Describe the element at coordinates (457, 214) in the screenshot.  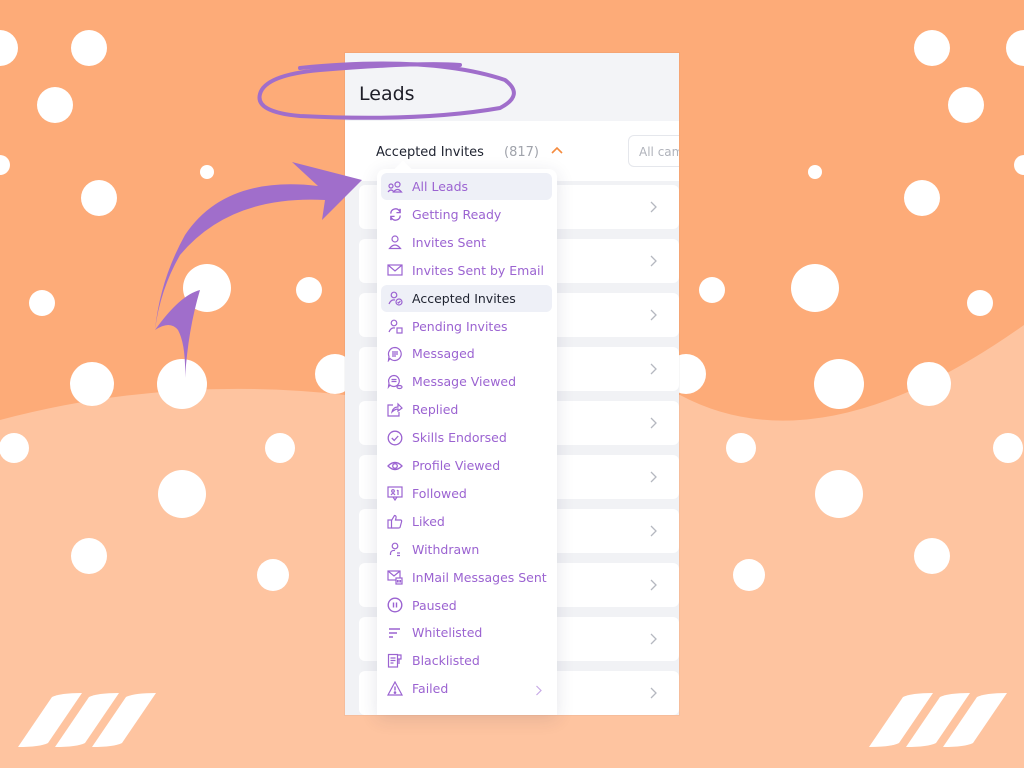
I see `dropdown-item-label: Getting Ready` at that location.